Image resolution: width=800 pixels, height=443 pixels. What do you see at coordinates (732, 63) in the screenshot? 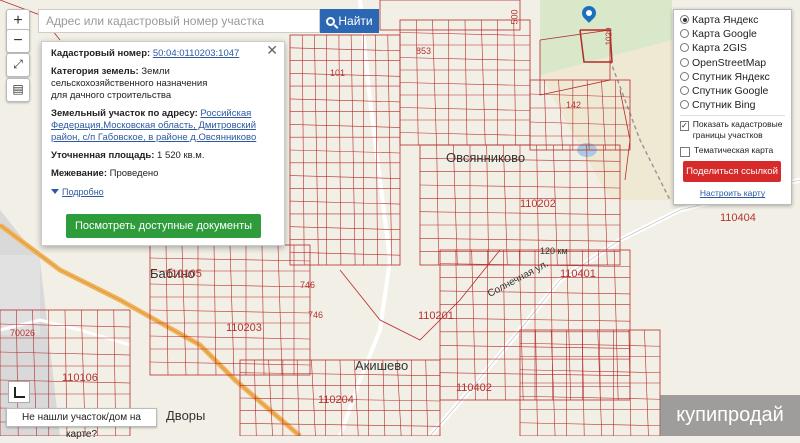
I see `layer-option-osm: OpenStreetMap` at bounding box center [732, 63].